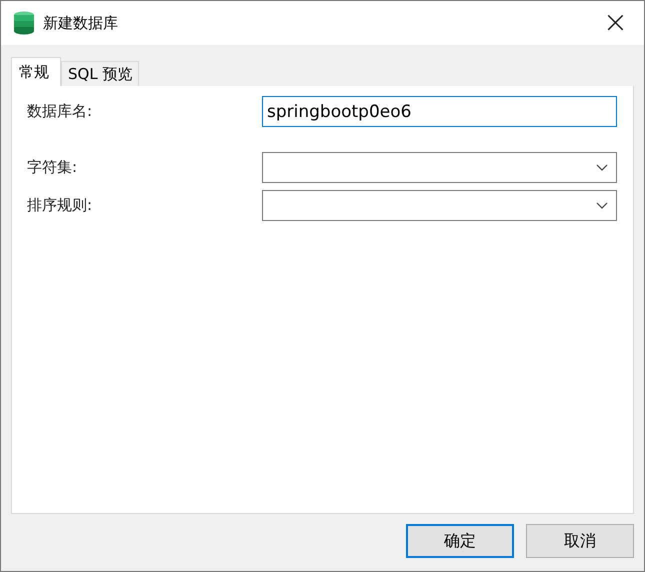 The width and height of the screenshot is (645, 572). I want to click on database-icon, so click(24, 23).